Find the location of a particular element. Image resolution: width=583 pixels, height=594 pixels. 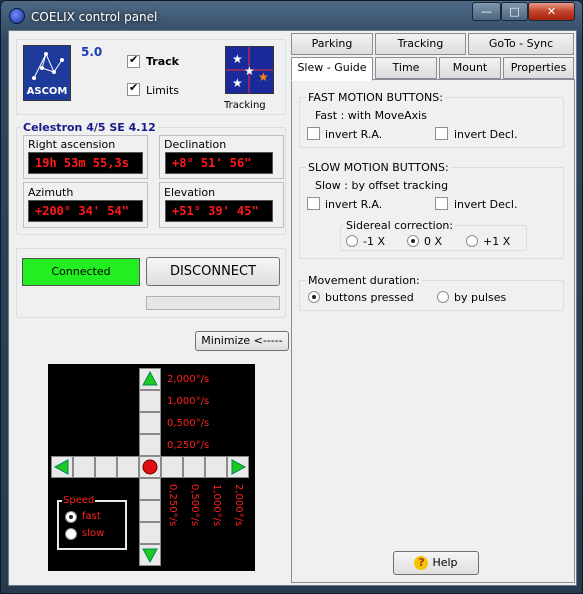

green-right-arrow-icon is located at coordinates (239, 467).